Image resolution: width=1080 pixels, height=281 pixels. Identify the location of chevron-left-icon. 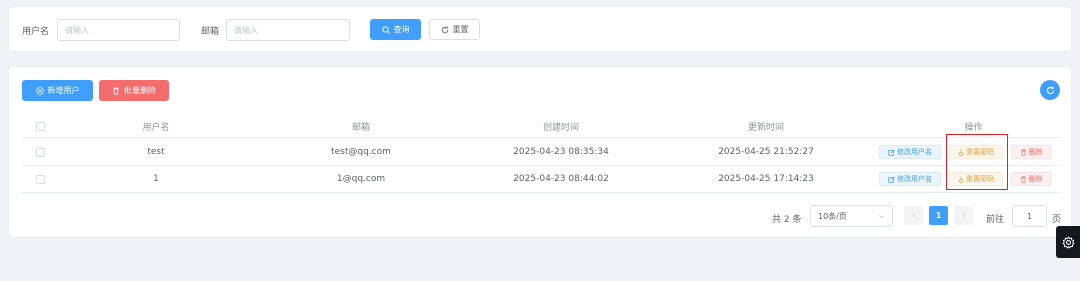
(913, 215).